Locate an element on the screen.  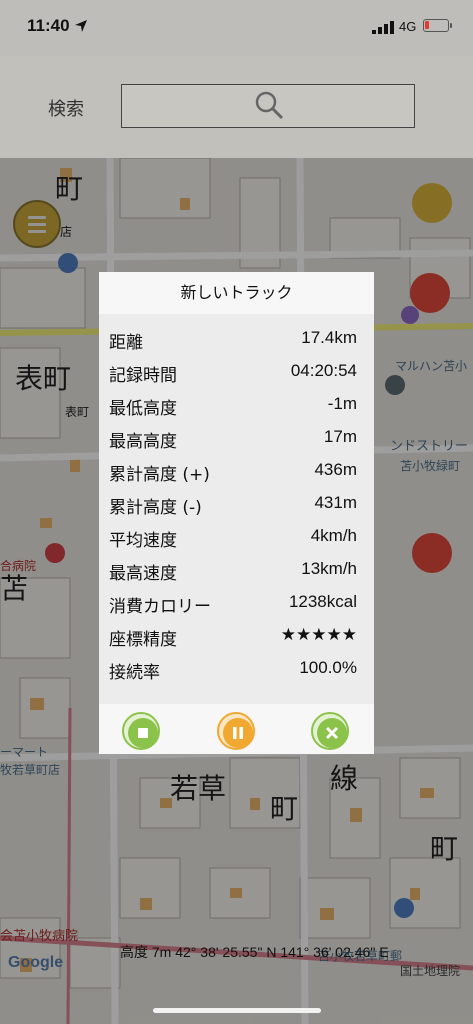
stat-label: 累計高度 (+) is located at coordinates (159, 475).